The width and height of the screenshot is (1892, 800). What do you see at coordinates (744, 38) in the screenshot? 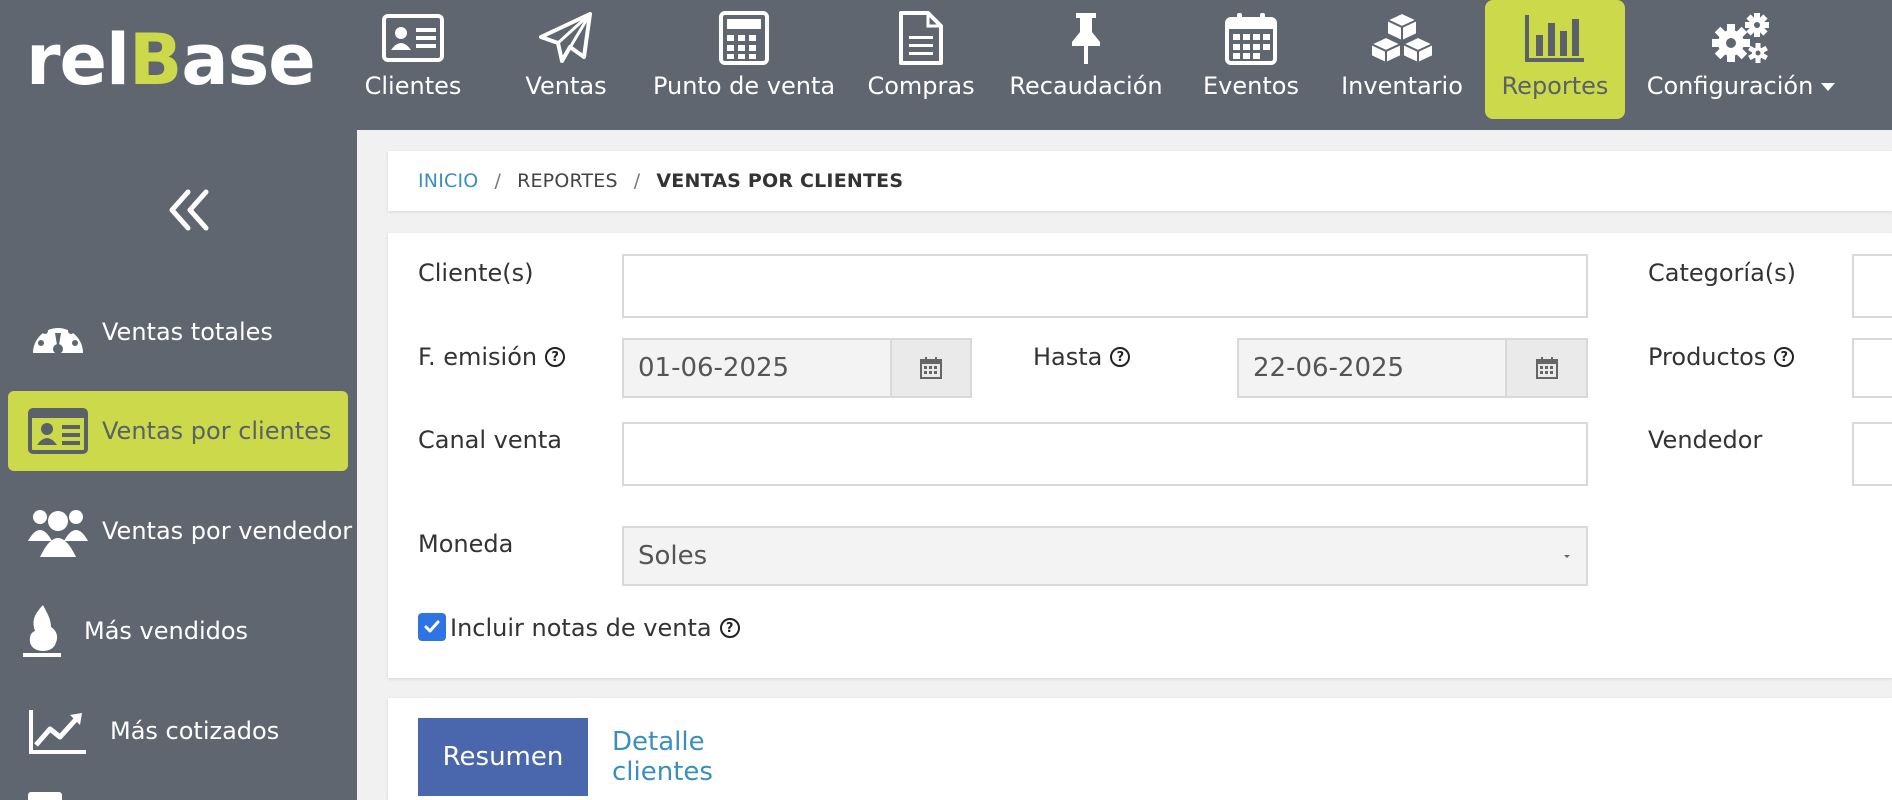
I see `calculator-icon` at bounding box center [744, 38].